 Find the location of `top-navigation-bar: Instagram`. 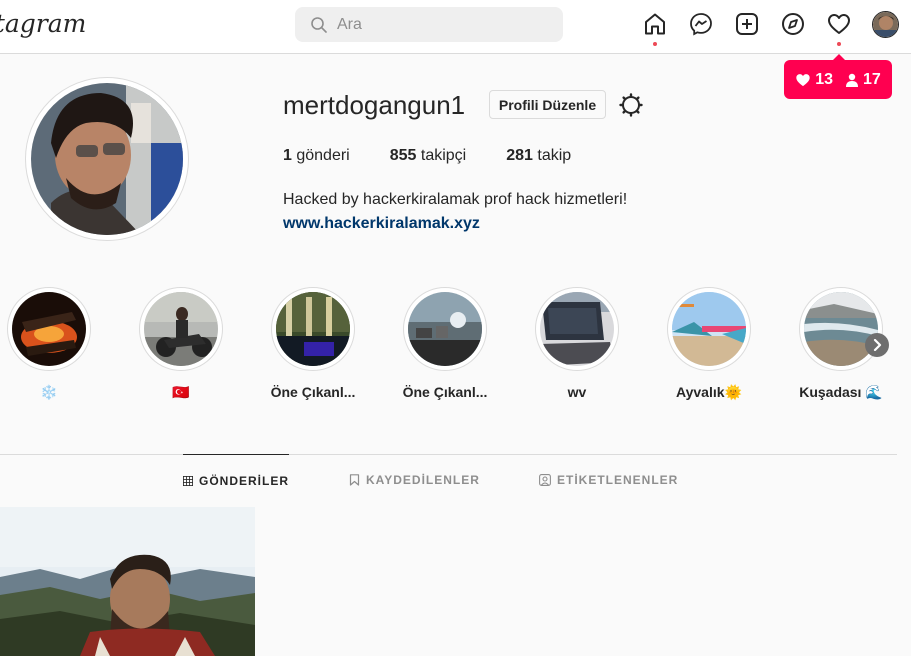

top-navigation-bar: Instagram is located at coordinates (455, 27).